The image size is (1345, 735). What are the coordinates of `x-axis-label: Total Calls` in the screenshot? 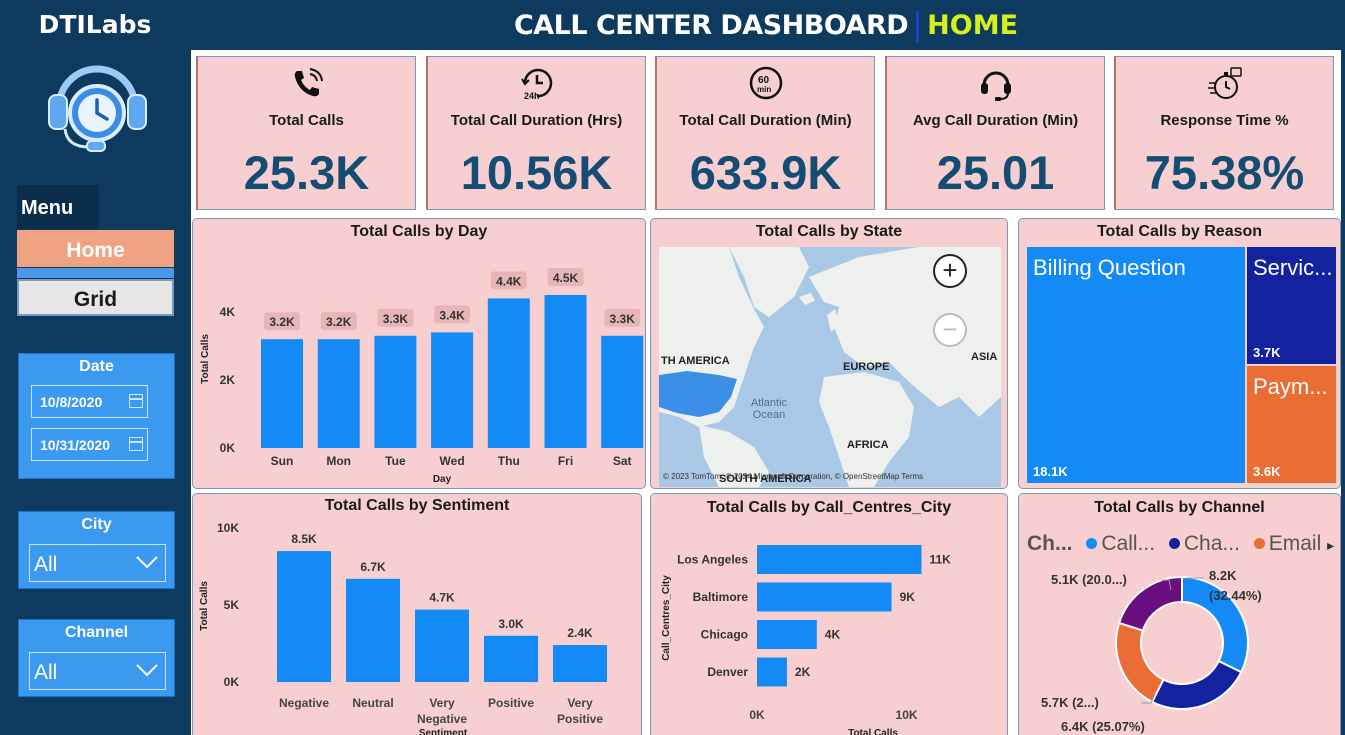 It's located at (873, 731).